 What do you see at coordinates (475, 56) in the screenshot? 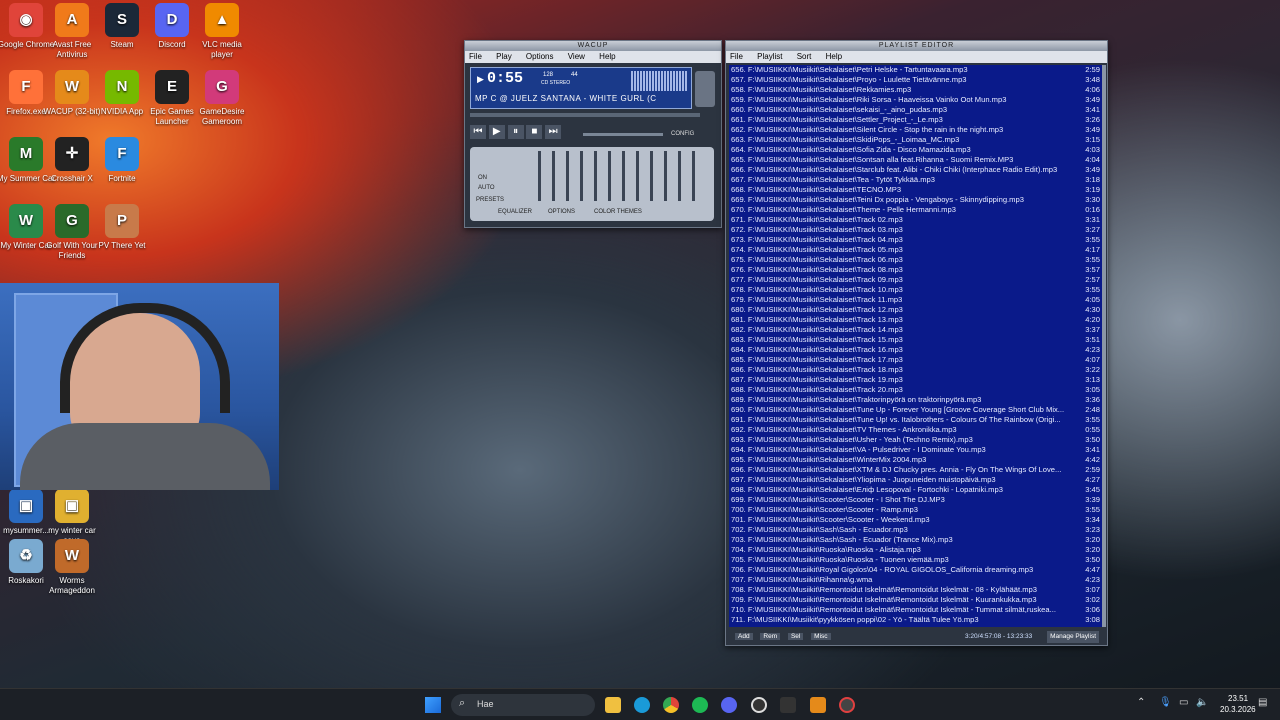
I see `menu-file: File` at bounding box center [475, 56].